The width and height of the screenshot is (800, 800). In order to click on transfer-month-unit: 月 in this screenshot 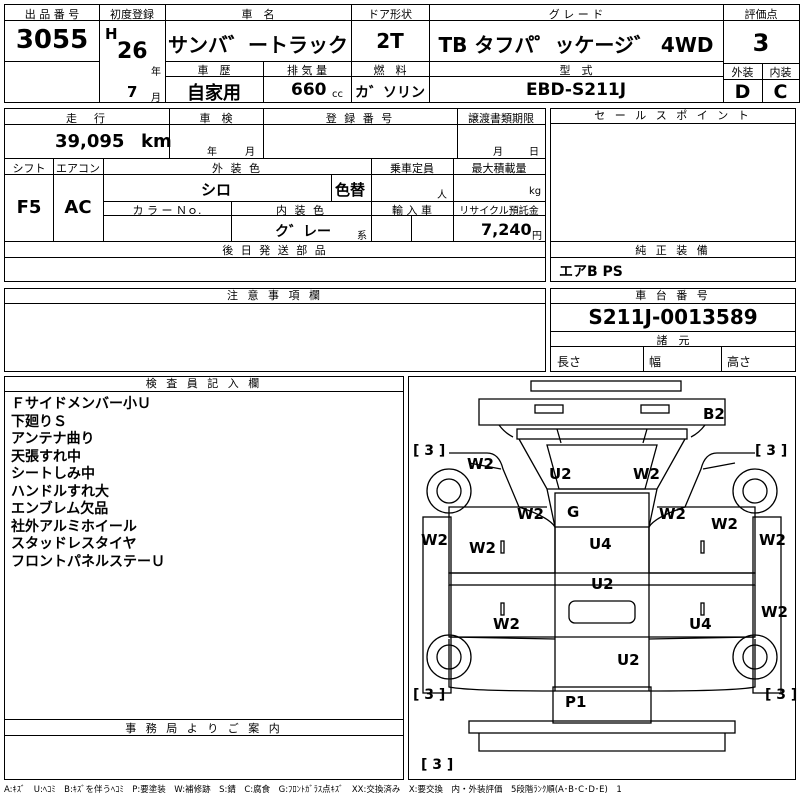, I will do `click(498, 152)`.